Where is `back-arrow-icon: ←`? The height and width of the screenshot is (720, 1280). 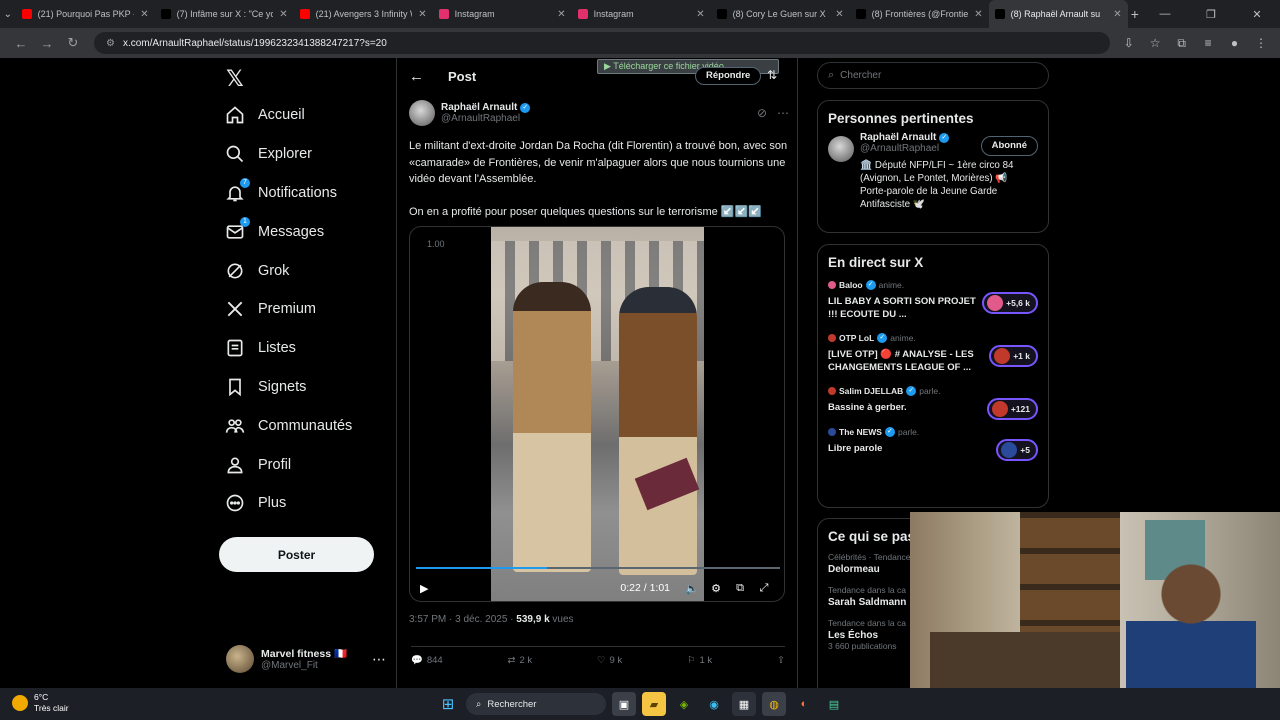
back-arrow-icon: ← is located at coordinates (416, 76).